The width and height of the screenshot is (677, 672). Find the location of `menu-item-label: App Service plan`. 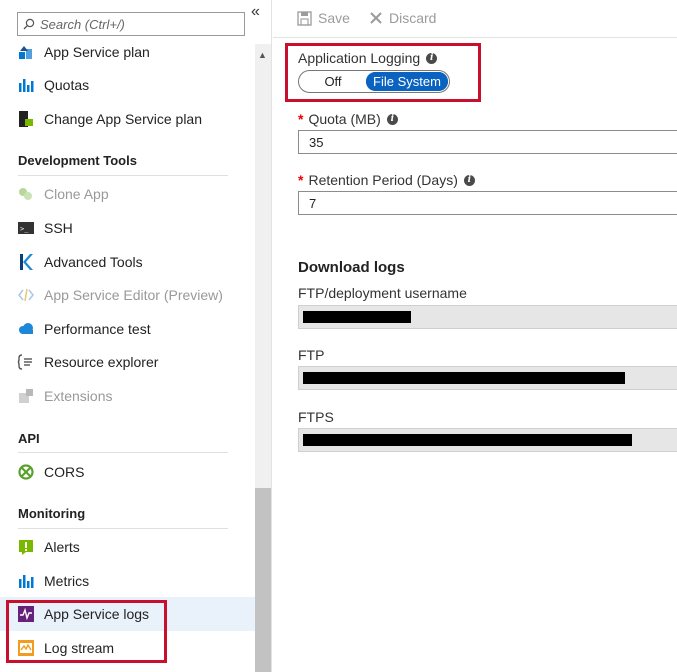

menu-item-label: App Service plan is located at coordinates (97, 52).